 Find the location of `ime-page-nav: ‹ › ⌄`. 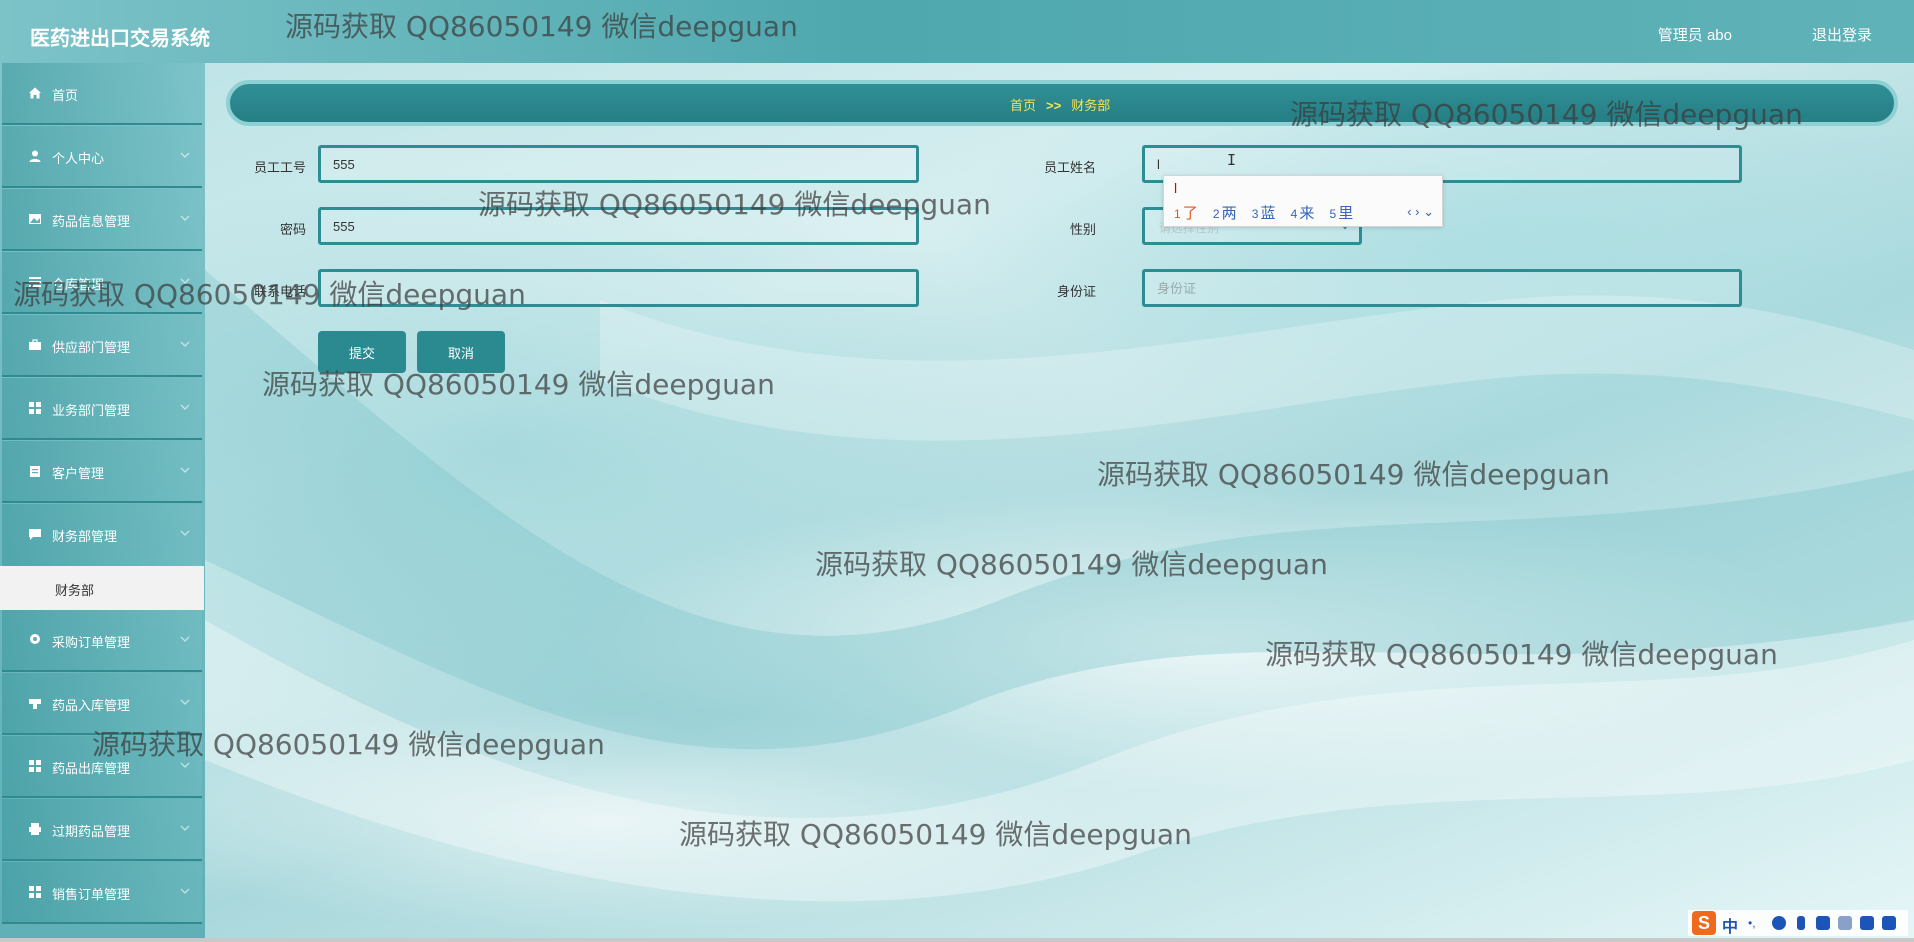

ime-page-nav: ‹ › ⌄ is located at coordinates (1420, 212).